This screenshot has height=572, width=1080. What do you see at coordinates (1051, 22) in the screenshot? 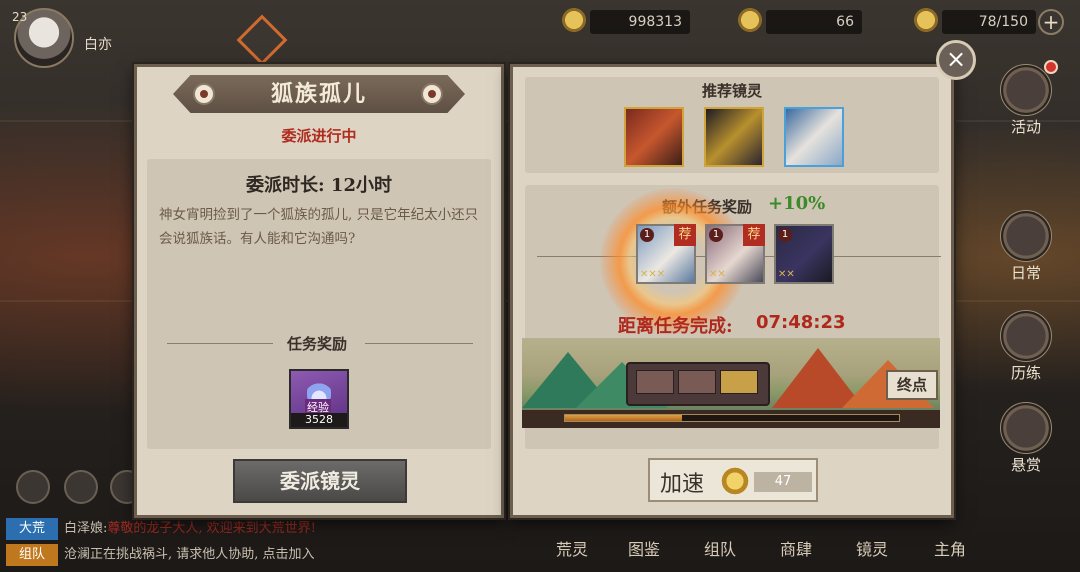
I see `add-stamina-button: +` at bounding box center [1051, 22].